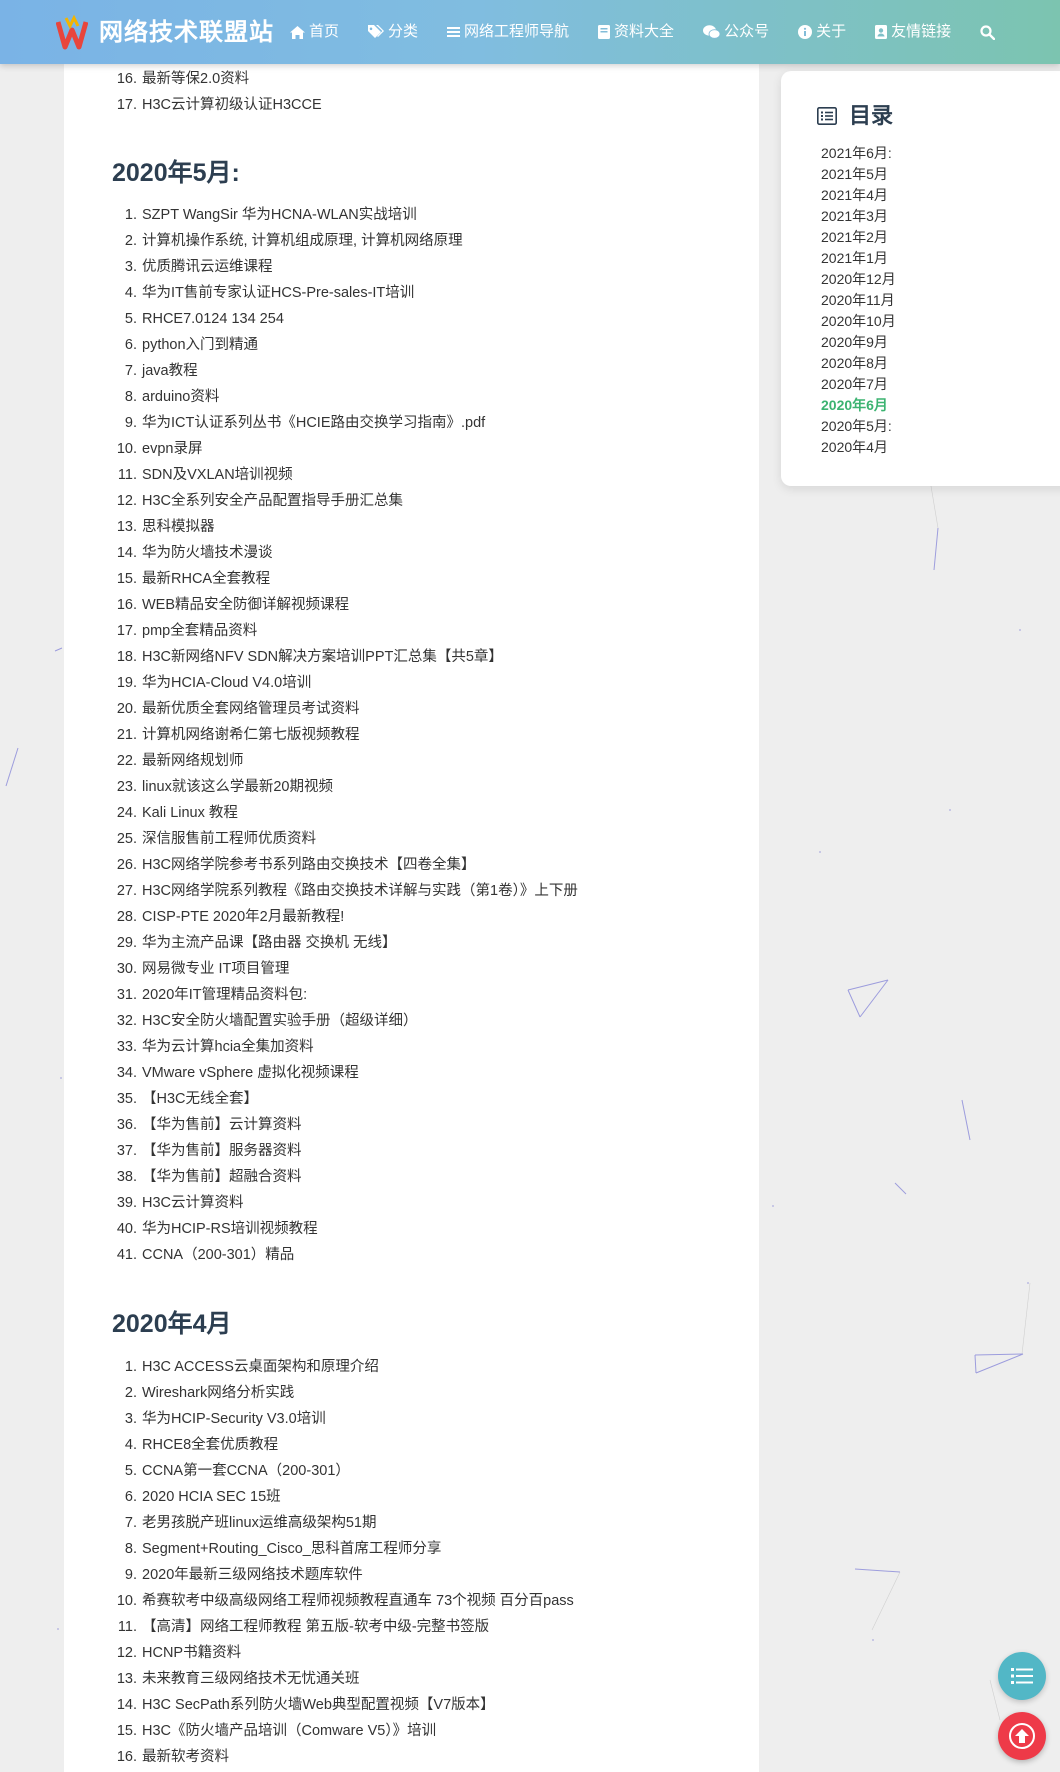 This screenshot has height=1772, width=1060. What do you see at coordinates (318, 1705) in the screenshot?
I see `list-item-text: H3C SecPath系列防火墙Web典型配置视频【V7版本】` at bounding box center [318, 1705].